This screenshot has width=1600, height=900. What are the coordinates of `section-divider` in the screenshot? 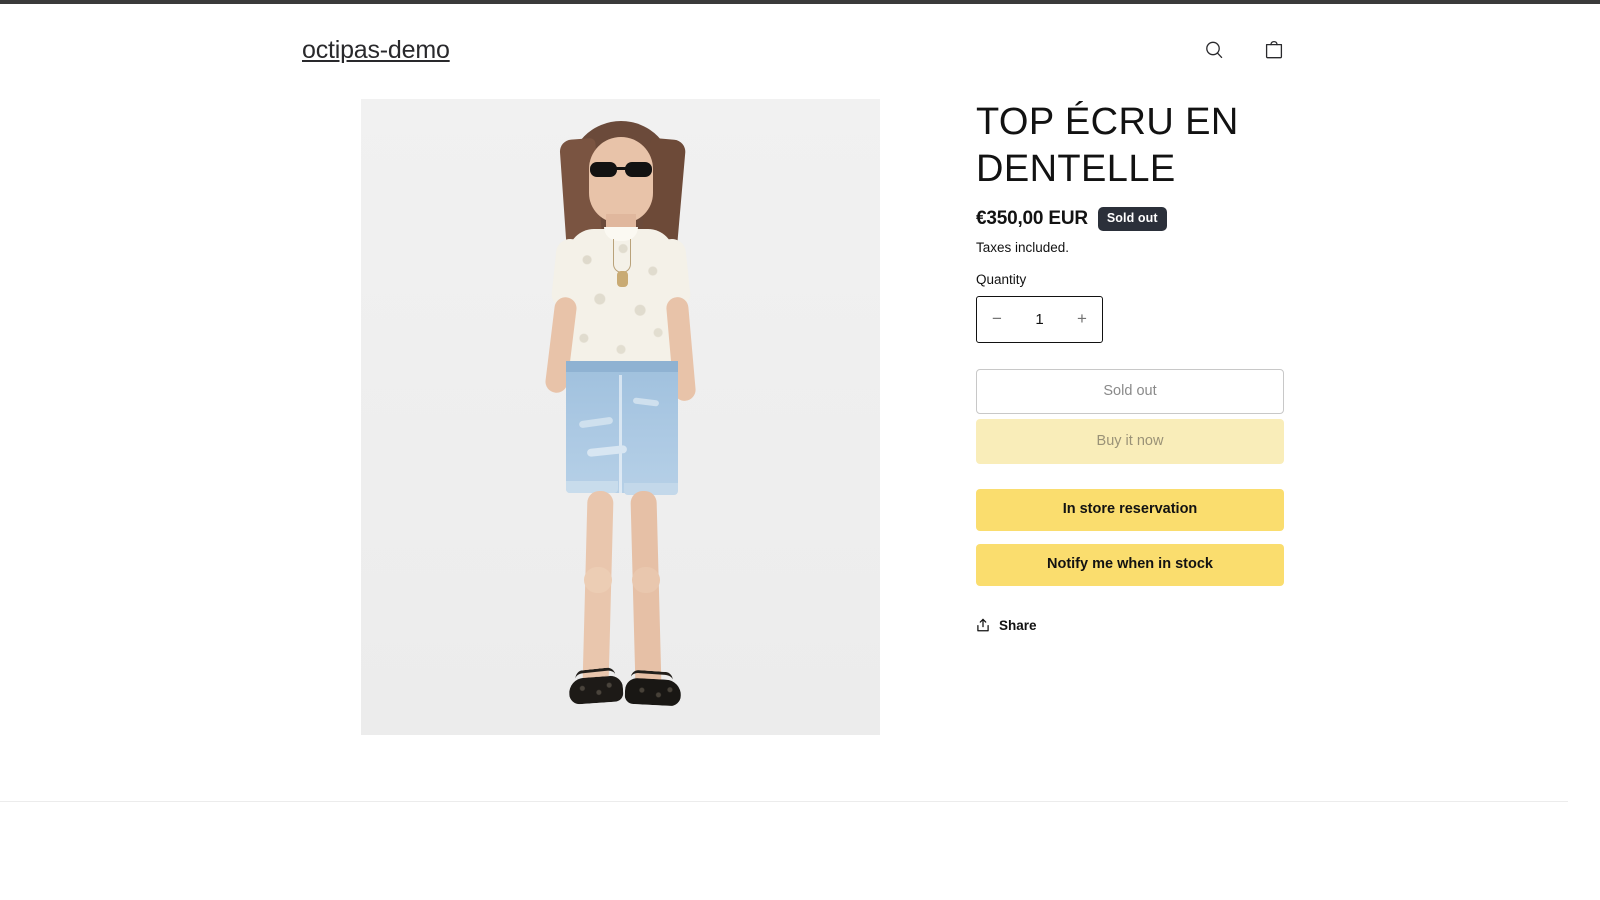 It's located at (784, 801).